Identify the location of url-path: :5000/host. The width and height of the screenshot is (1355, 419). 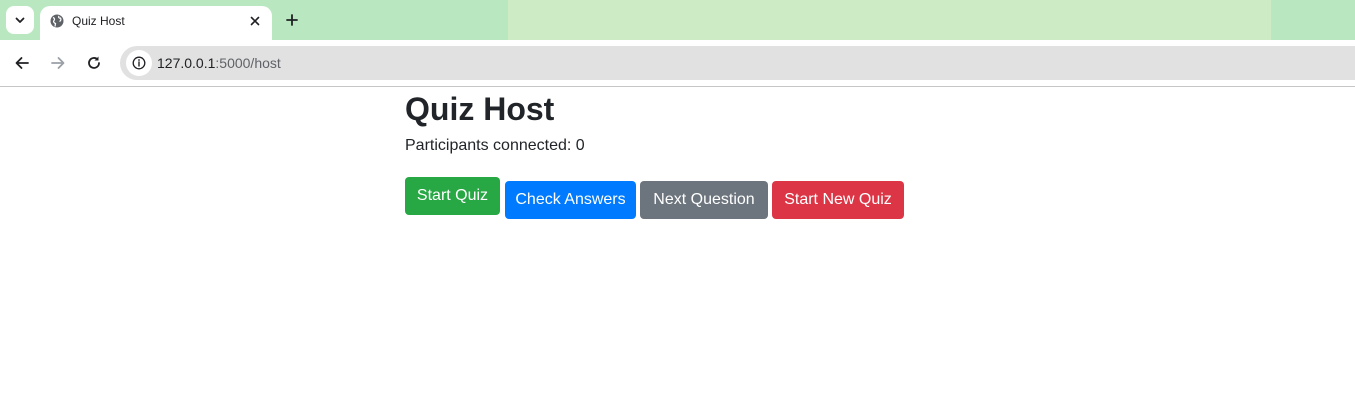
(248, 63).